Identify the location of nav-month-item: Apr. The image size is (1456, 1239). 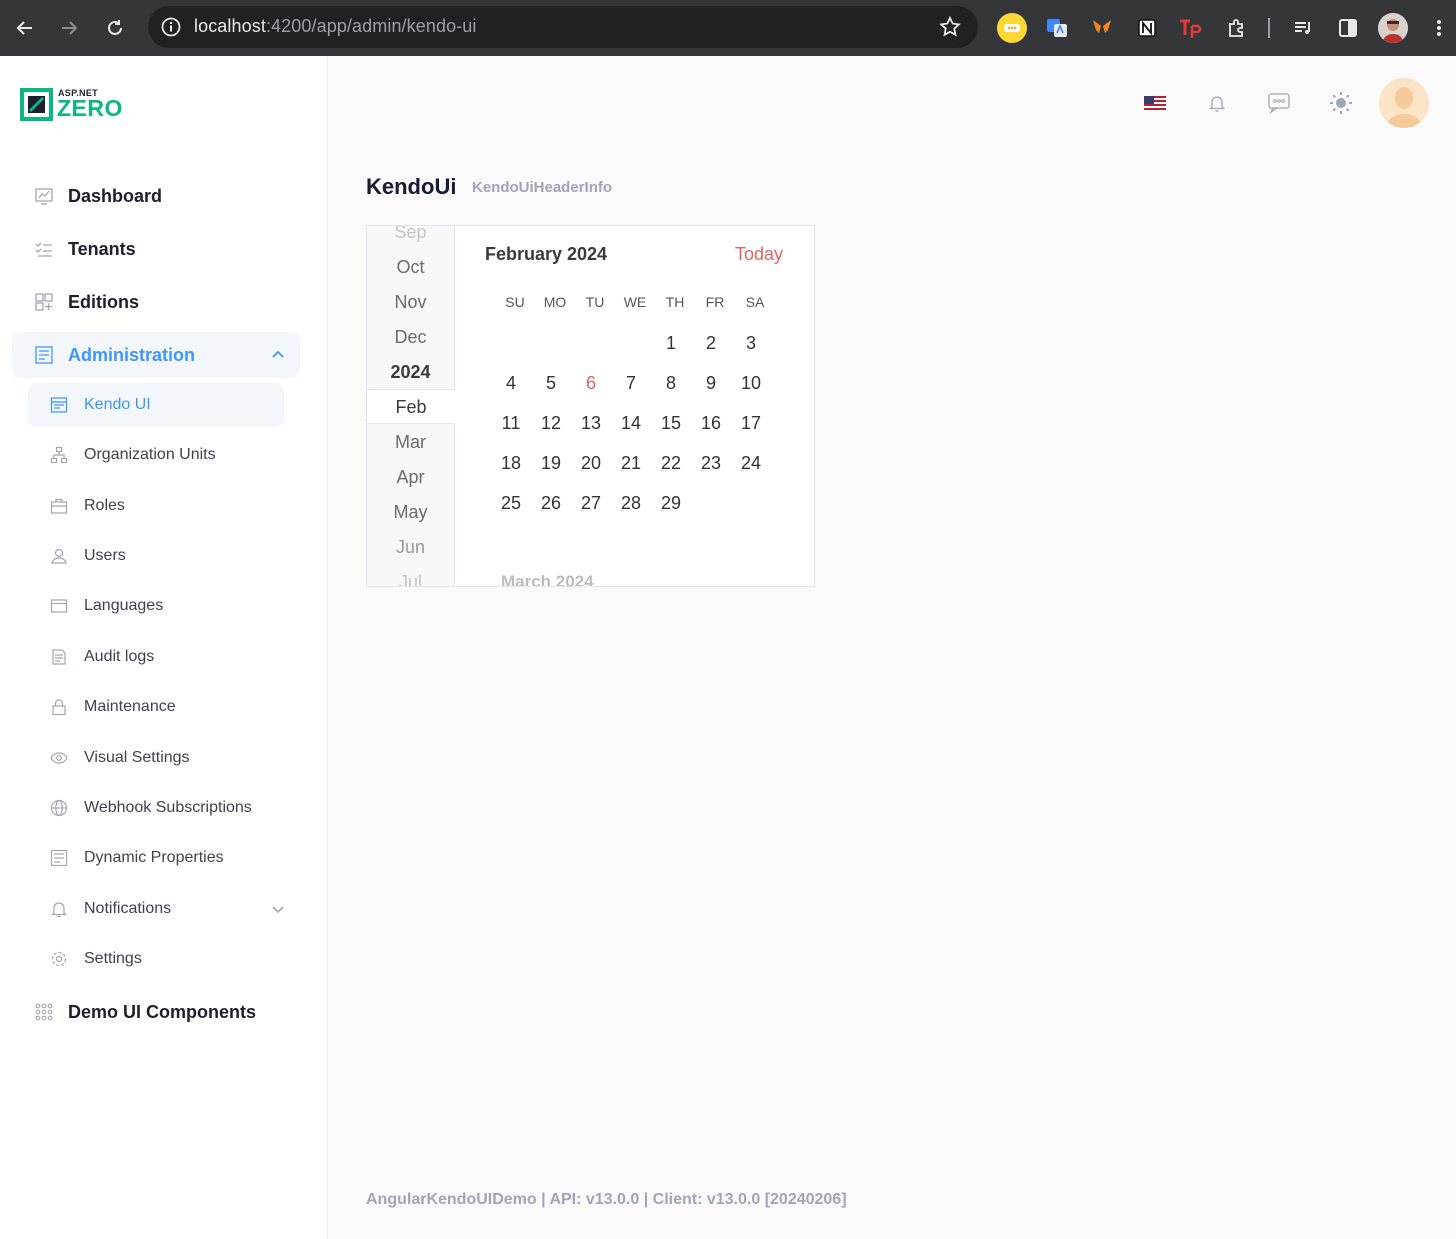
(410, 477).